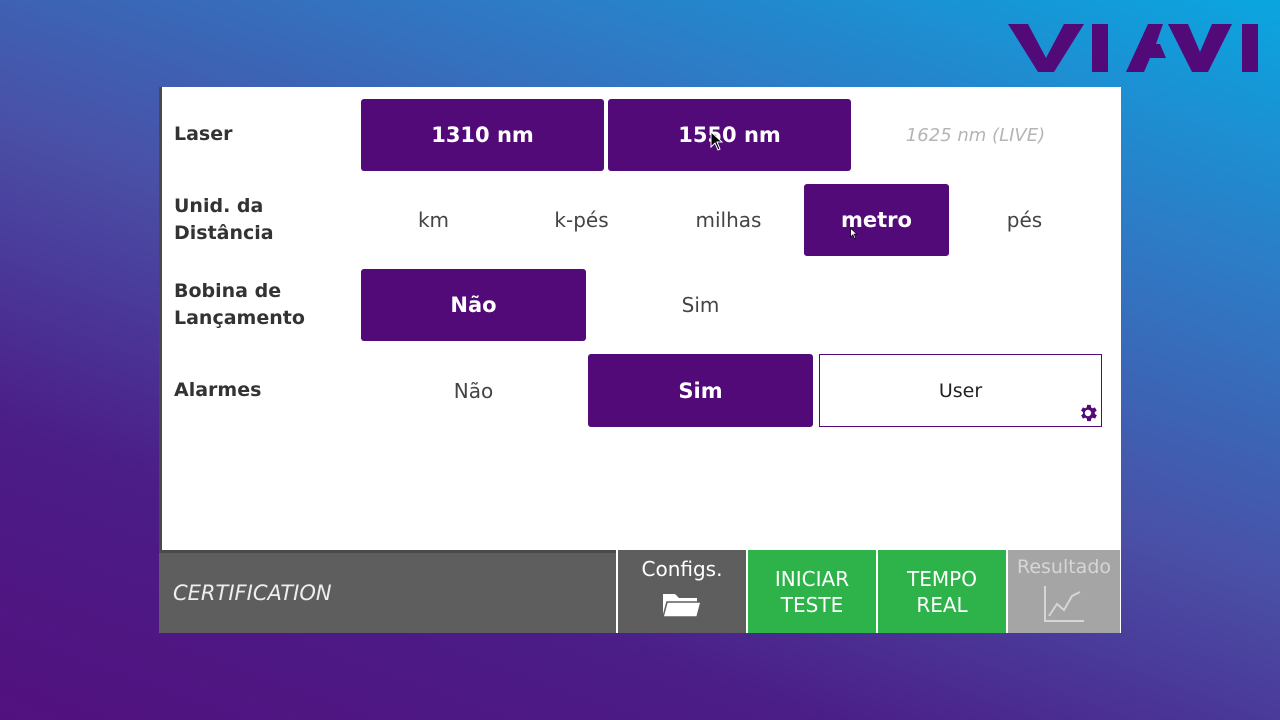  What do you see at coordinates (228, 291) in the screenshot?
I see `launch-cable-label-line1: Bobina de` at bounding box center [228, 291].